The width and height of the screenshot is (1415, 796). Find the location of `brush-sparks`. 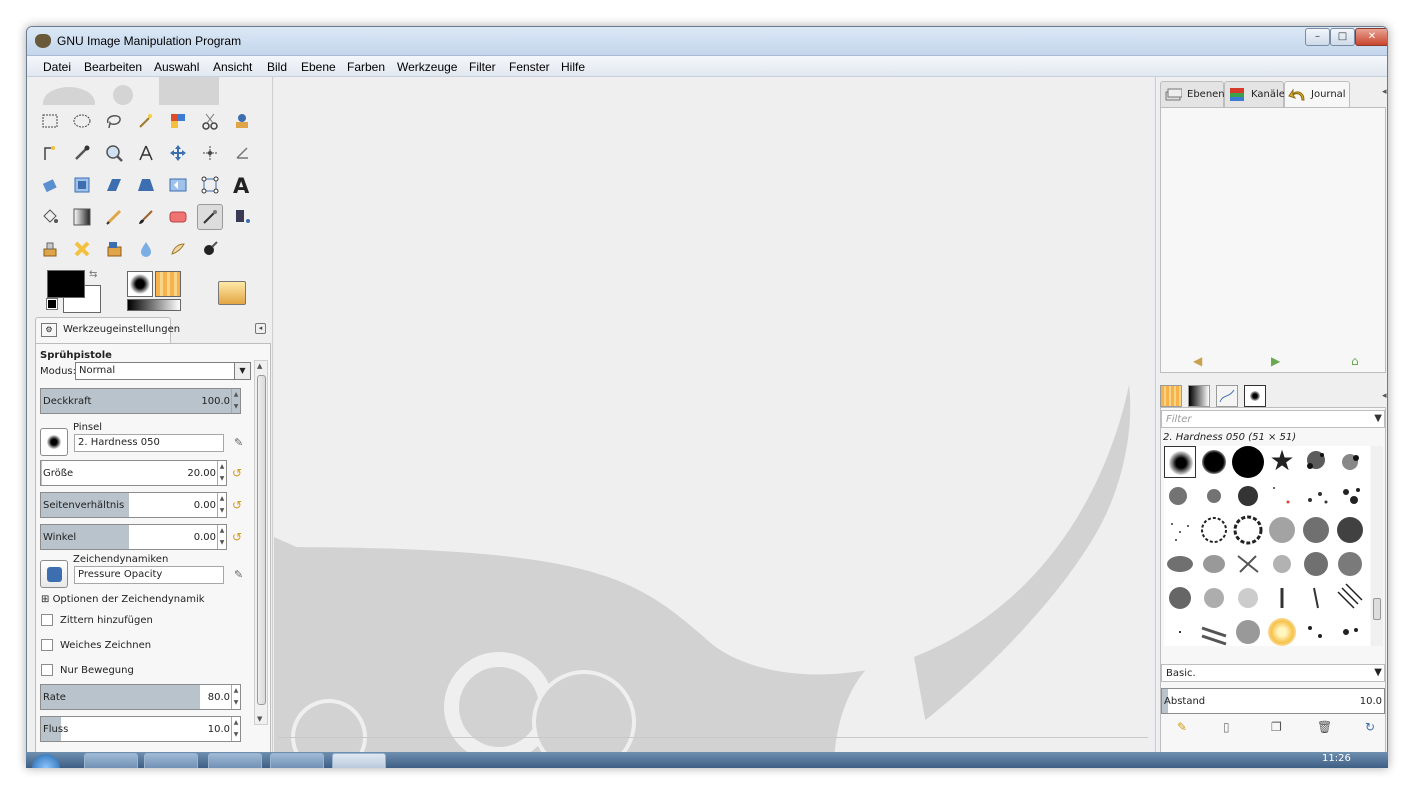

brush-sparks is located at coordinates (1282, 496).